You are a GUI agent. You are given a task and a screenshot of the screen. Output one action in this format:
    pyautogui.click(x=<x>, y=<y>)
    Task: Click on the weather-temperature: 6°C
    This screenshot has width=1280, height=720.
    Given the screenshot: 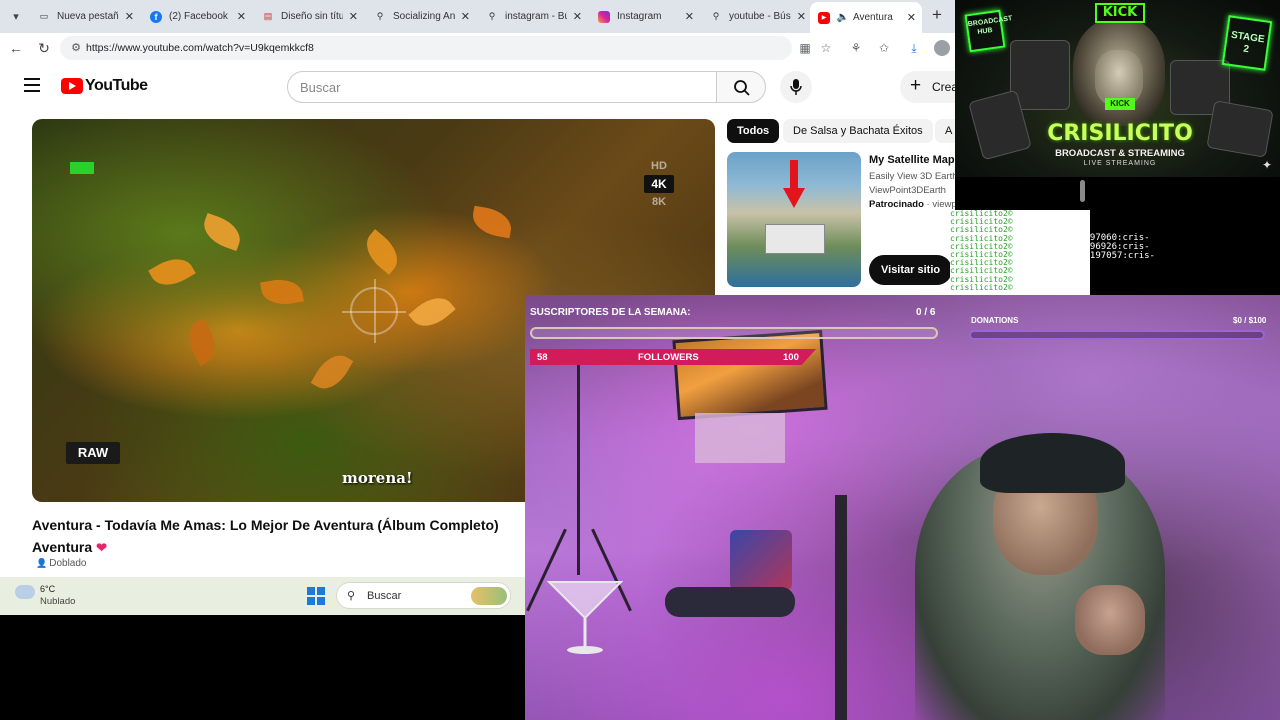 What is the action you would take?
    pyautogui.click(x=47, y=589)
    